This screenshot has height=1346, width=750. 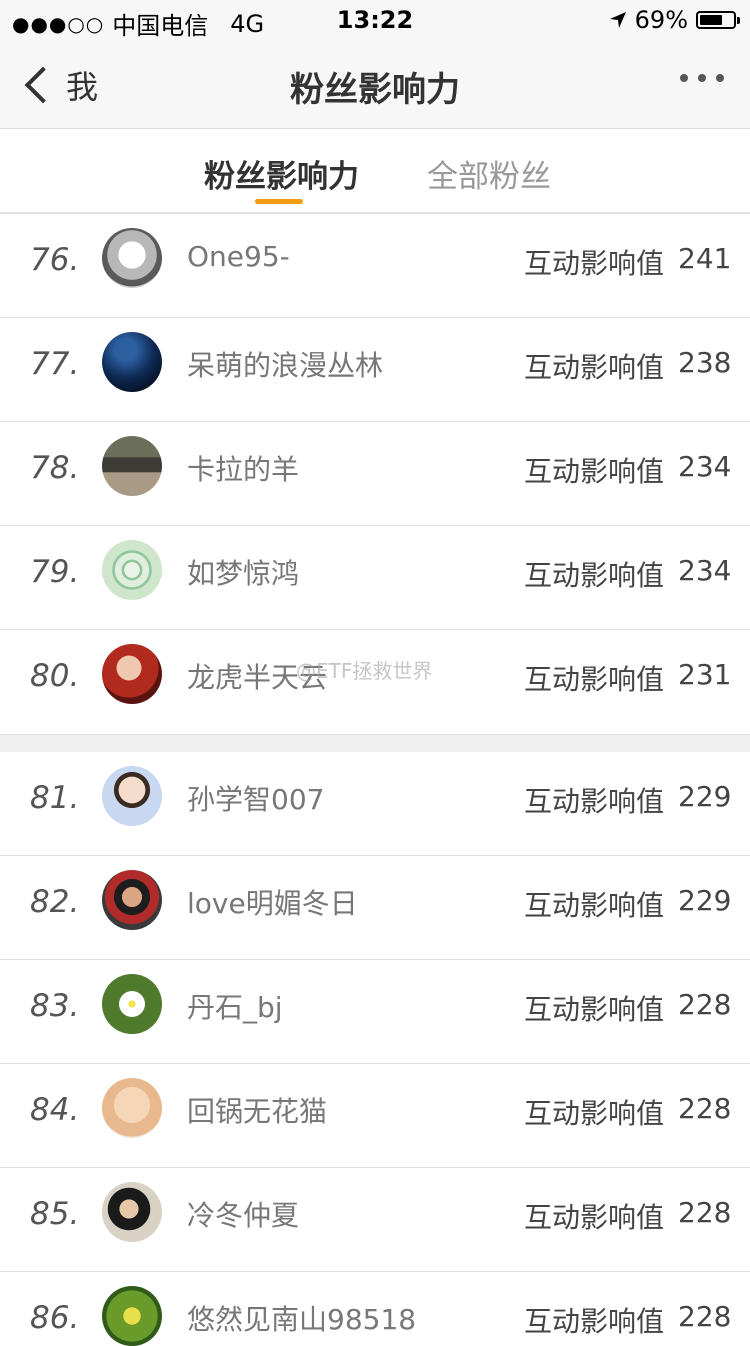 What do you see at coordinates (375, 578) in the screenshot?
I see `list-item: 79. 如梦惊鸿 互动影响值 234` at bounding box center [375, 578].